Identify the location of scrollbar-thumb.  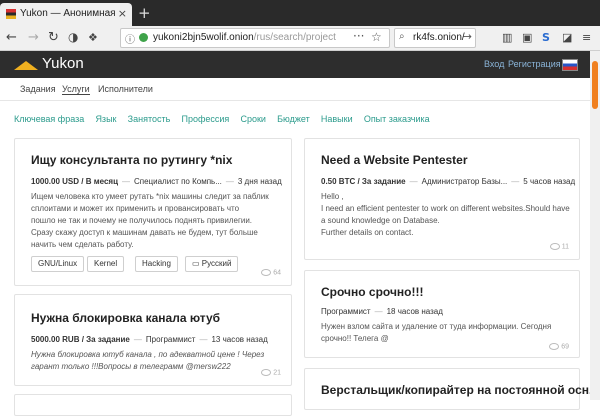
(595, 85).